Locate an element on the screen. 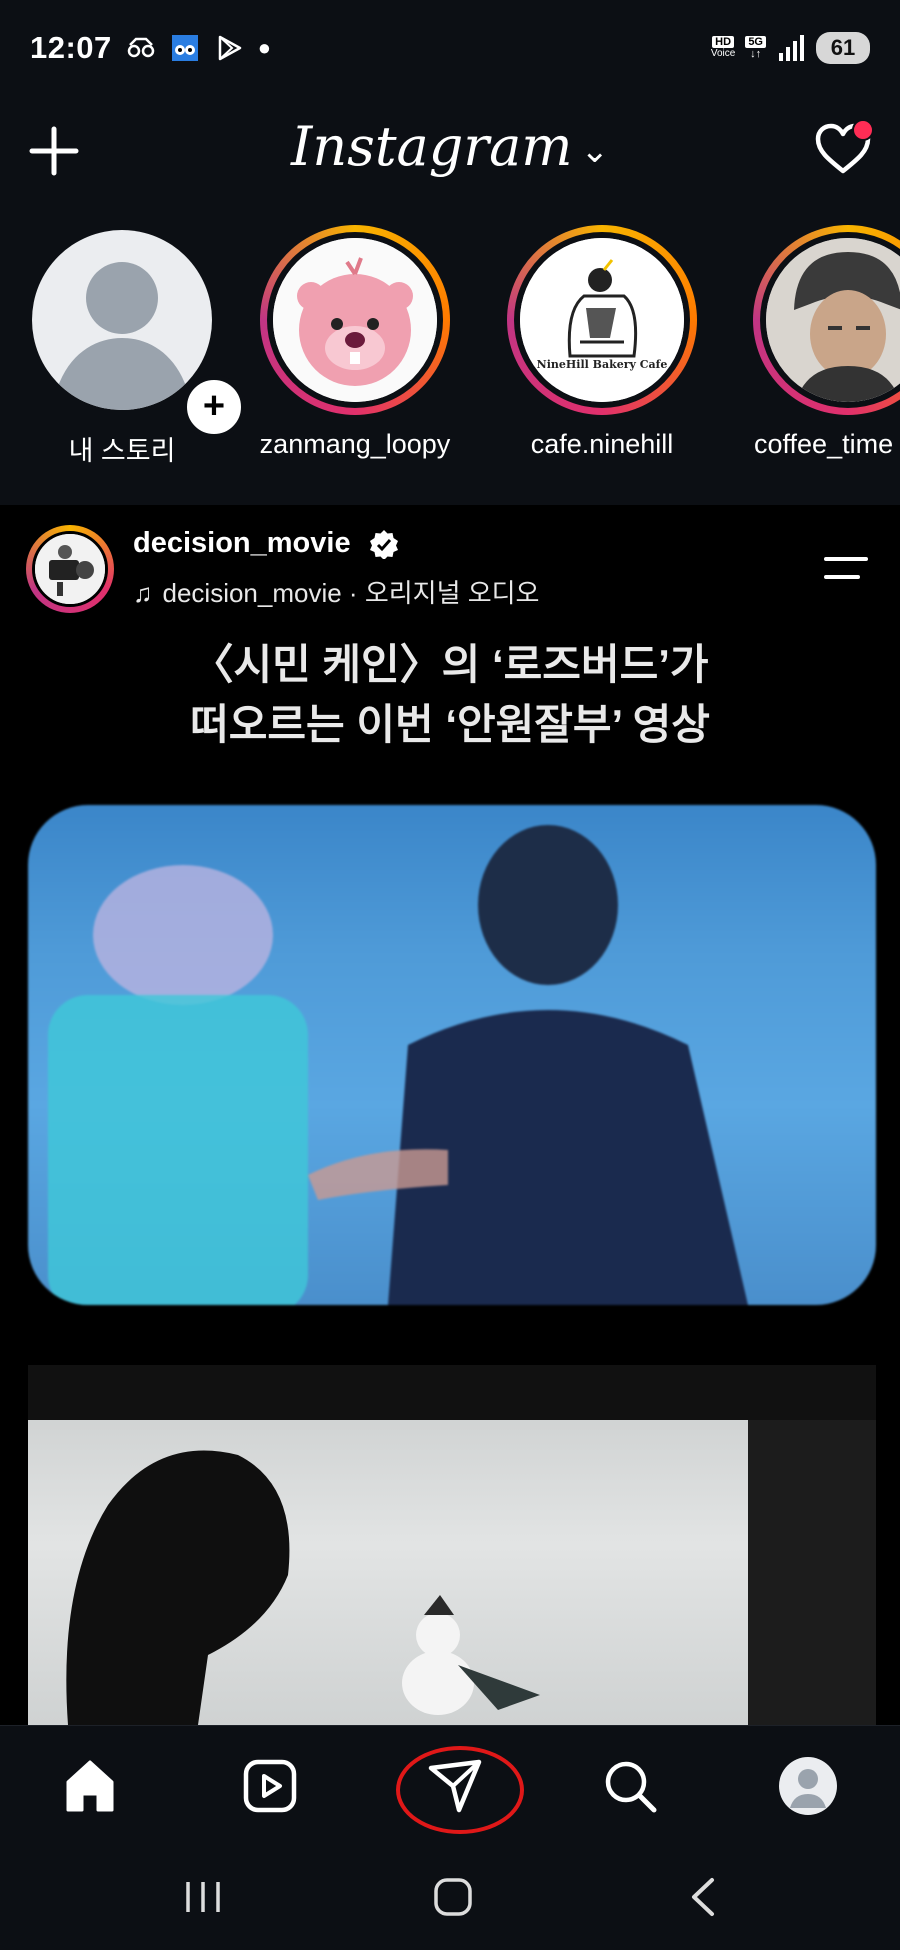  story-cafe-ninehill: NineHill Bakery Cafe cafe.ninehill is located at coordinates (602, 342).